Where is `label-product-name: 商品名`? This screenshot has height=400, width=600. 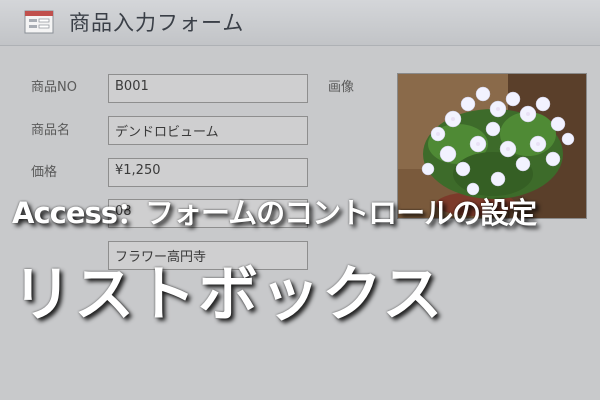
label-product-name: 商品名 is located at coordinates (51, 130).